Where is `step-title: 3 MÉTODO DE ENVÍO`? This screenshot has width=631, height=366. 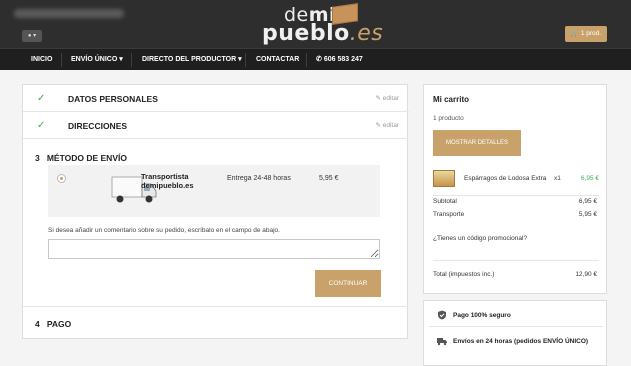 step-title: 3 MÉTODO DE ENVÍO is located at coordinates (81, 158).